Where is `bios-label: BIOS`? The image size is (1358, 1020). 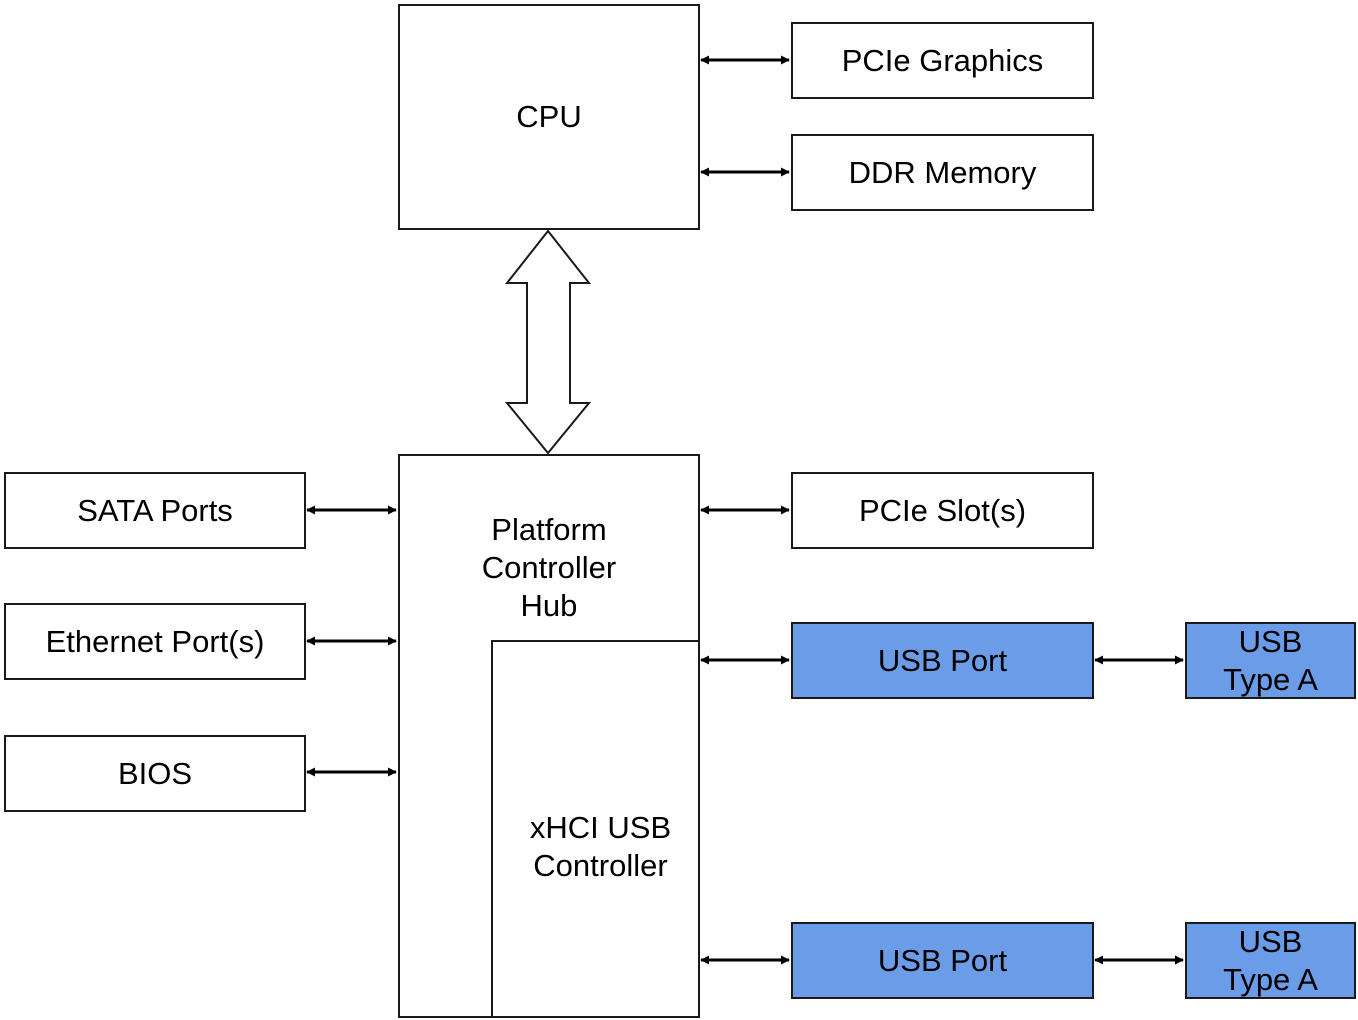 bios-label: BIOS is located at coordinates (155, 773).